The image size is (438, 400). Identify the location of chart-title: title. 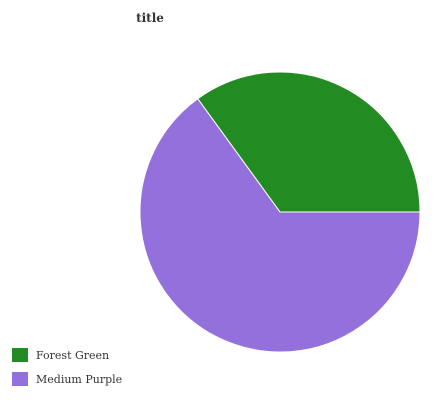
(150, 18).